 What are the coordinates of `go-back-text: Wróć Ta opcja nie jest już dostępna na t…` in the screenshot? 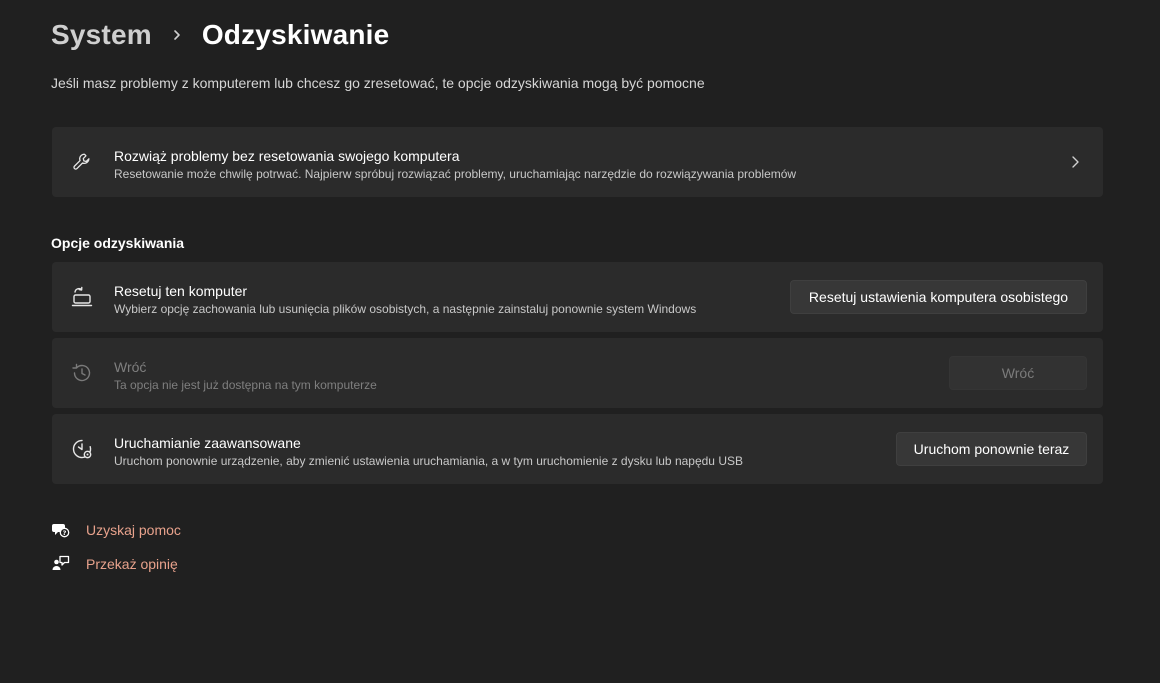 It's located at (245, 375).